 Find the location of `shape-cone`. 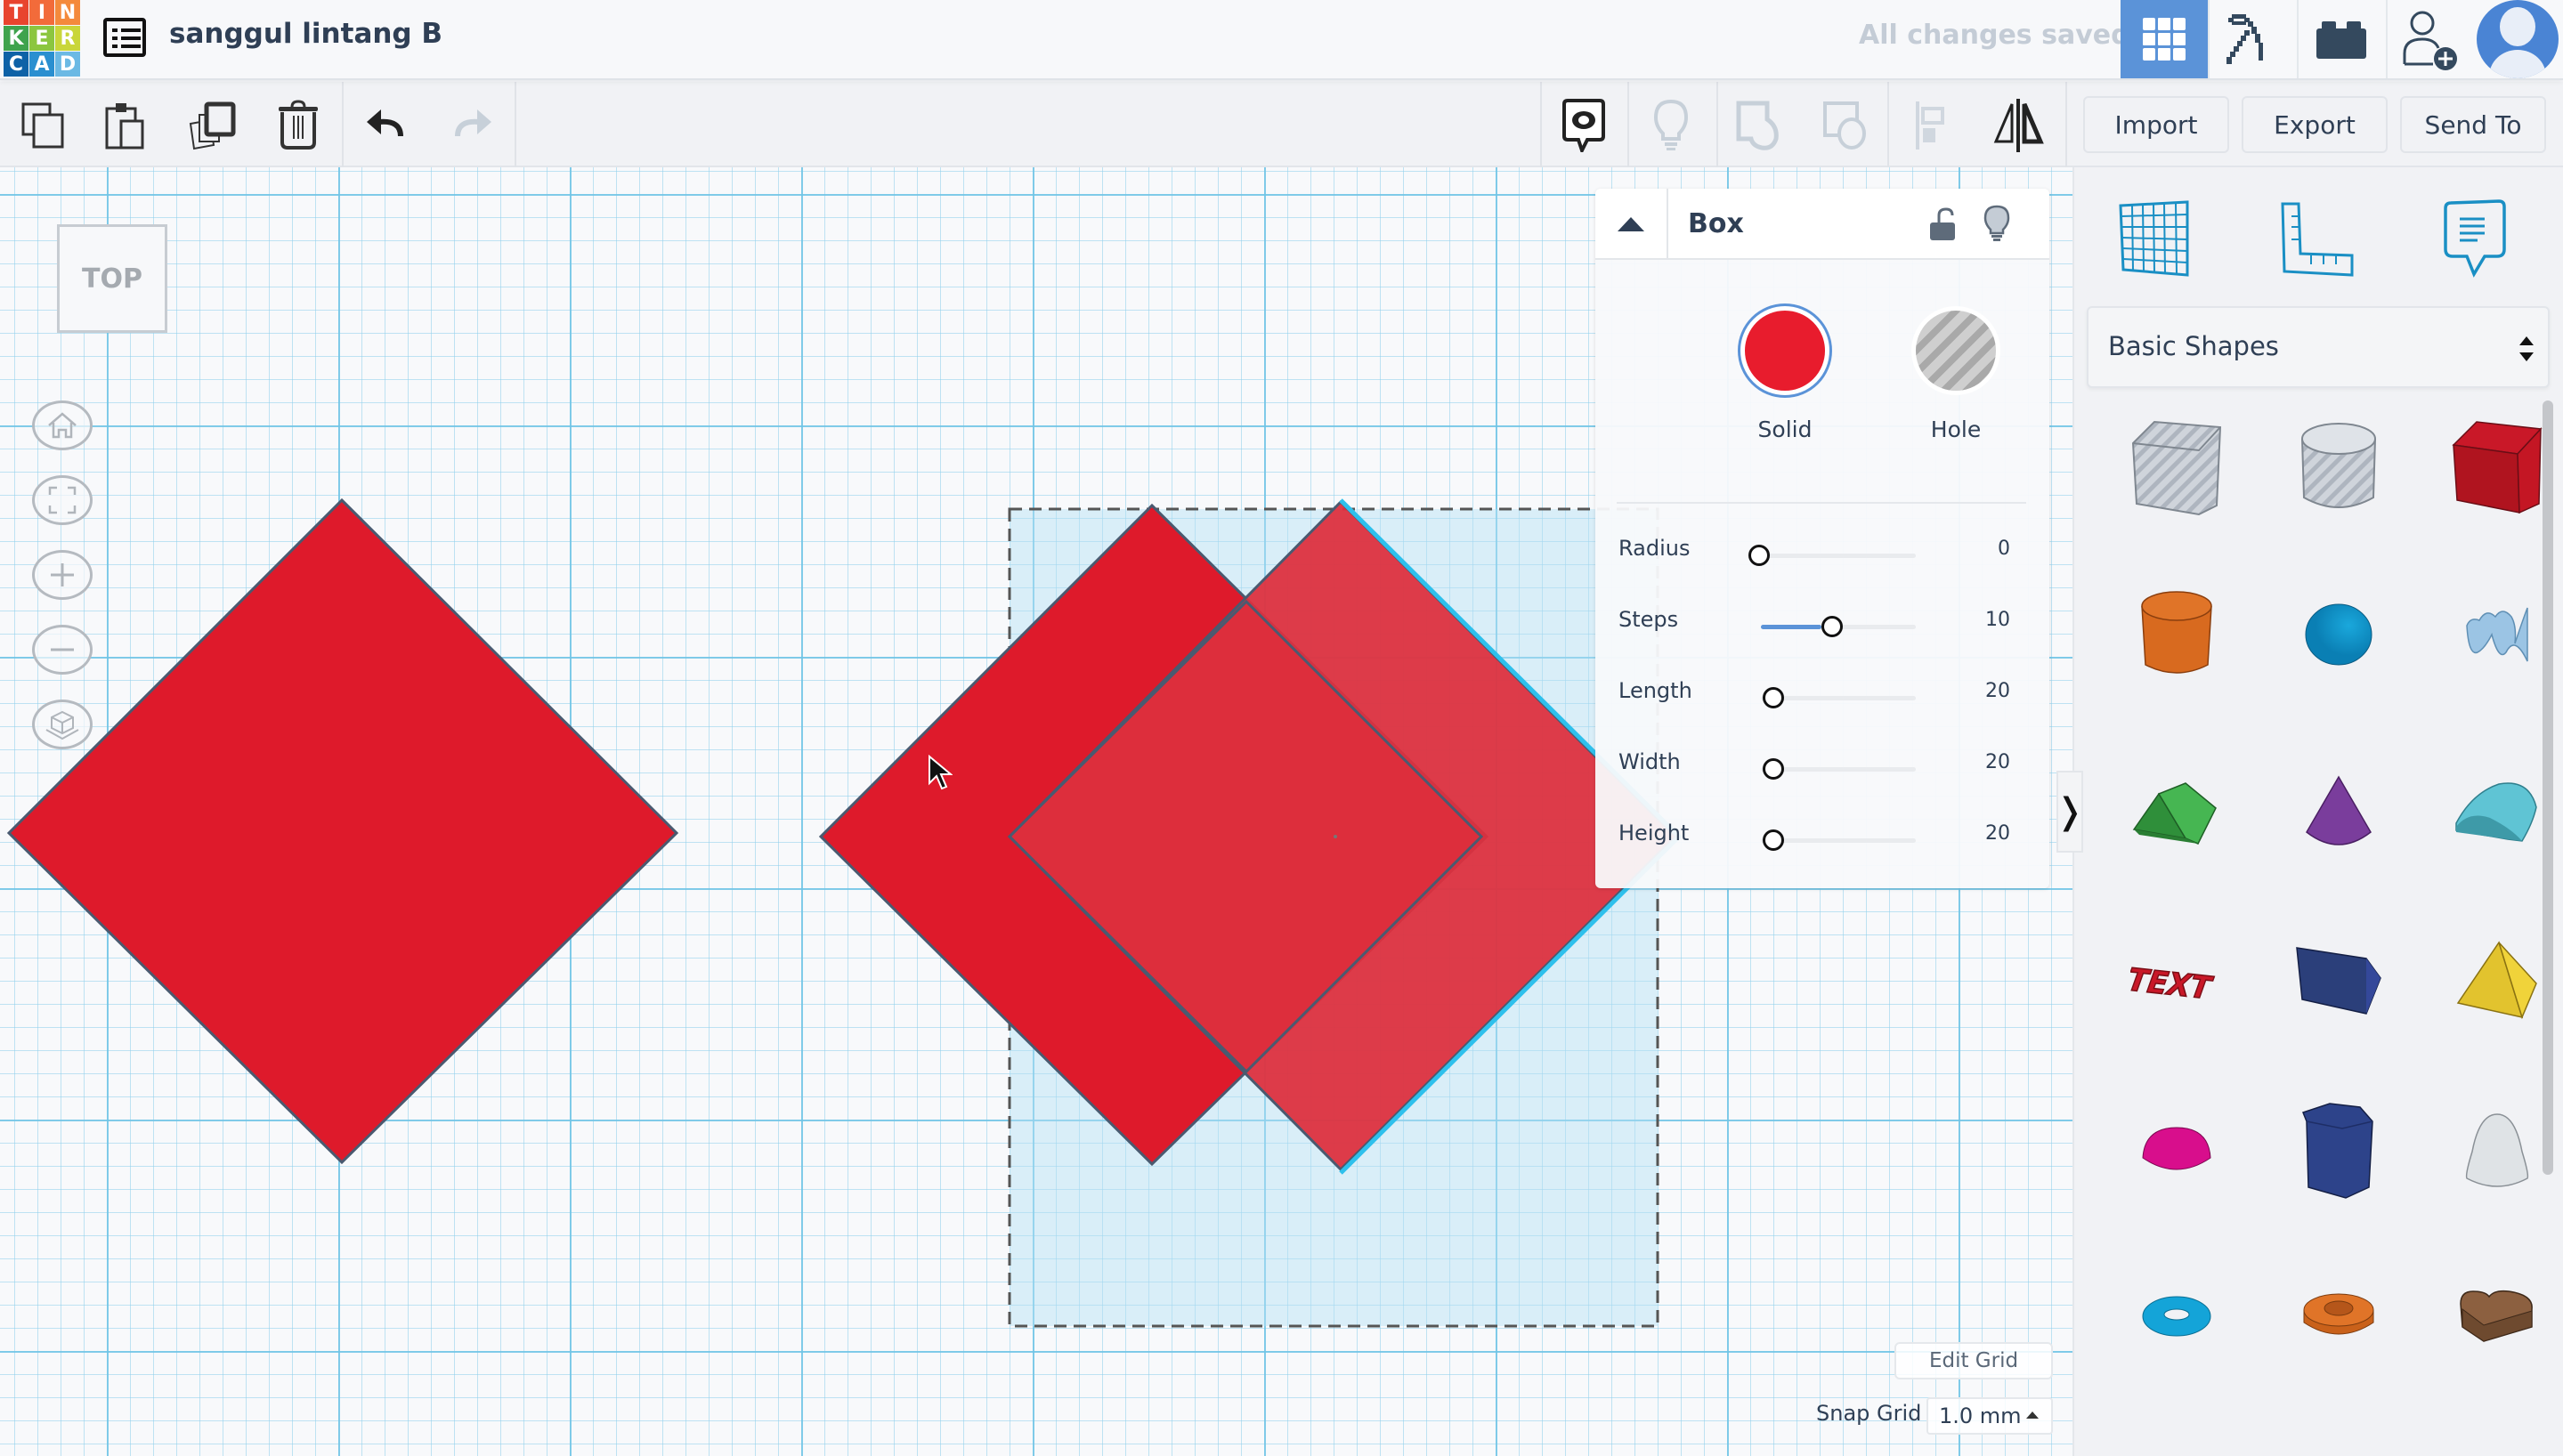

shape-cone is located at coordinates (2338, 812).